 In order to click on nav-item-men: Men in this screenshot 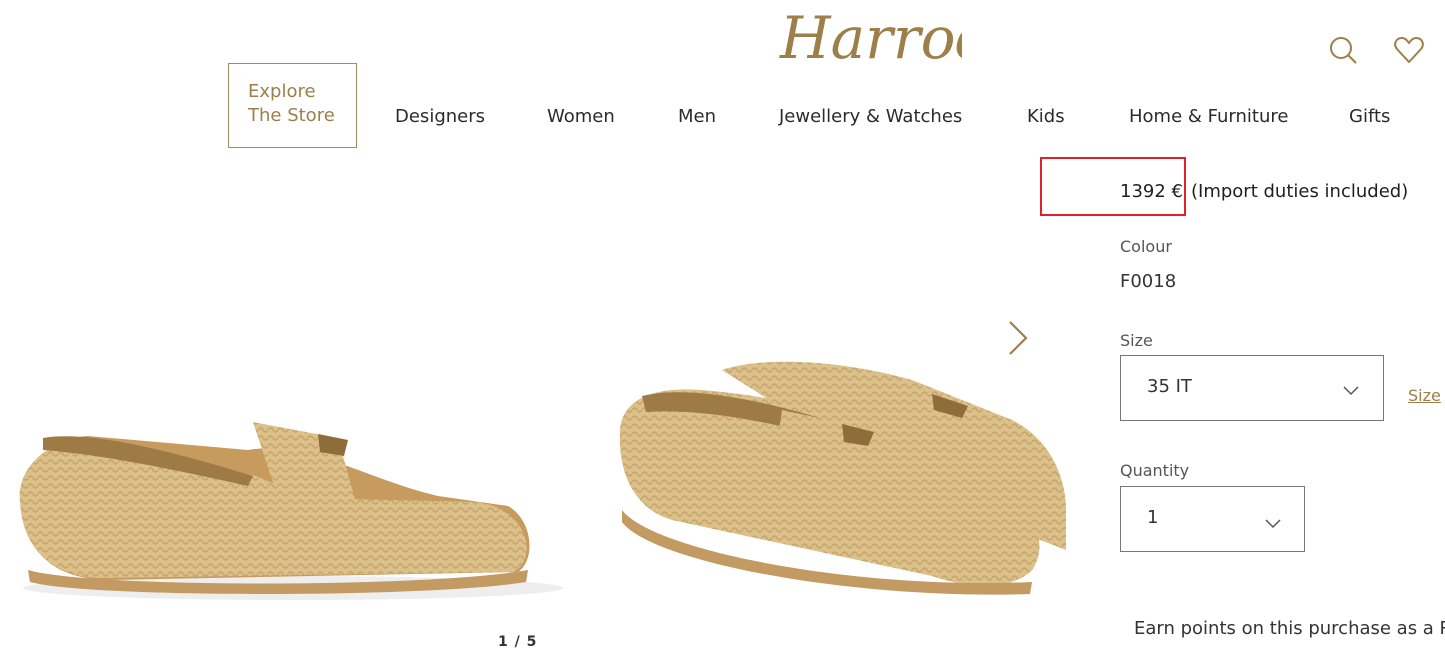, I will do `click(697, 116)`.